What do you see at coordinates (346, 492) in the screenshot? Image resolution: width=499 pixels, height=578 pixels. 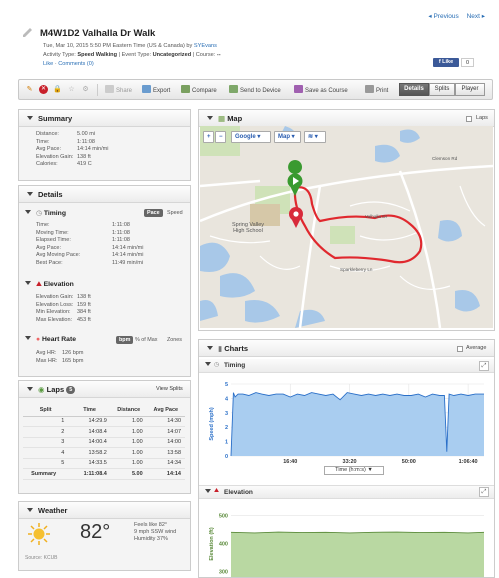 I see `elevation-chart-header: ⛰ Elevation` at bounding box center [346, 492].